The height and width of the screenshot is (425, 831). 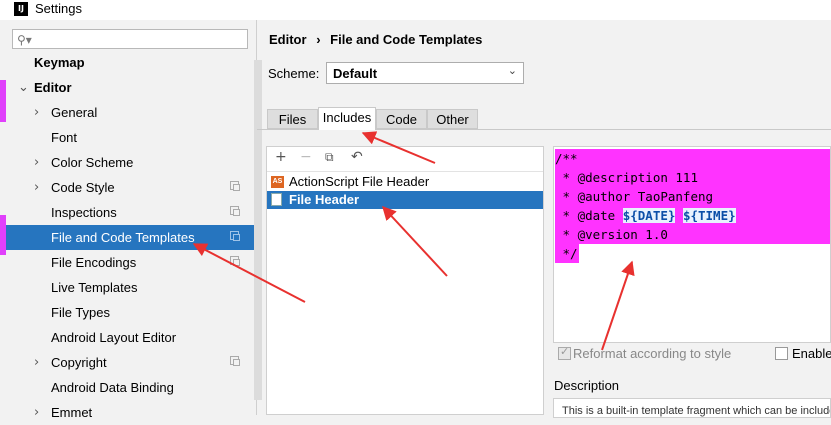 I want to click on settings-search-input: ⚲▾, so click(x=130, y=39).